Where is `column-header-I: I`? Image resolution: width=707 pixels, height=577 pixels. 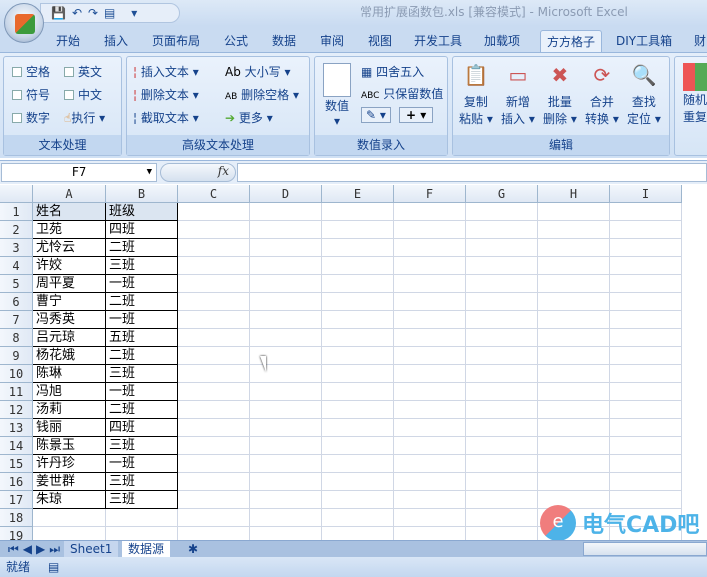
column-header-I: I is located at coordinates (646, 194).